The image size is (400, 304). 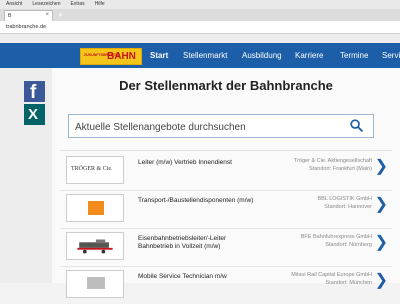 I want to click on zukunftsbranche-bahn-logo: ZUKUNFTSBRANCHE BAHN, so click(x=111, y=56).